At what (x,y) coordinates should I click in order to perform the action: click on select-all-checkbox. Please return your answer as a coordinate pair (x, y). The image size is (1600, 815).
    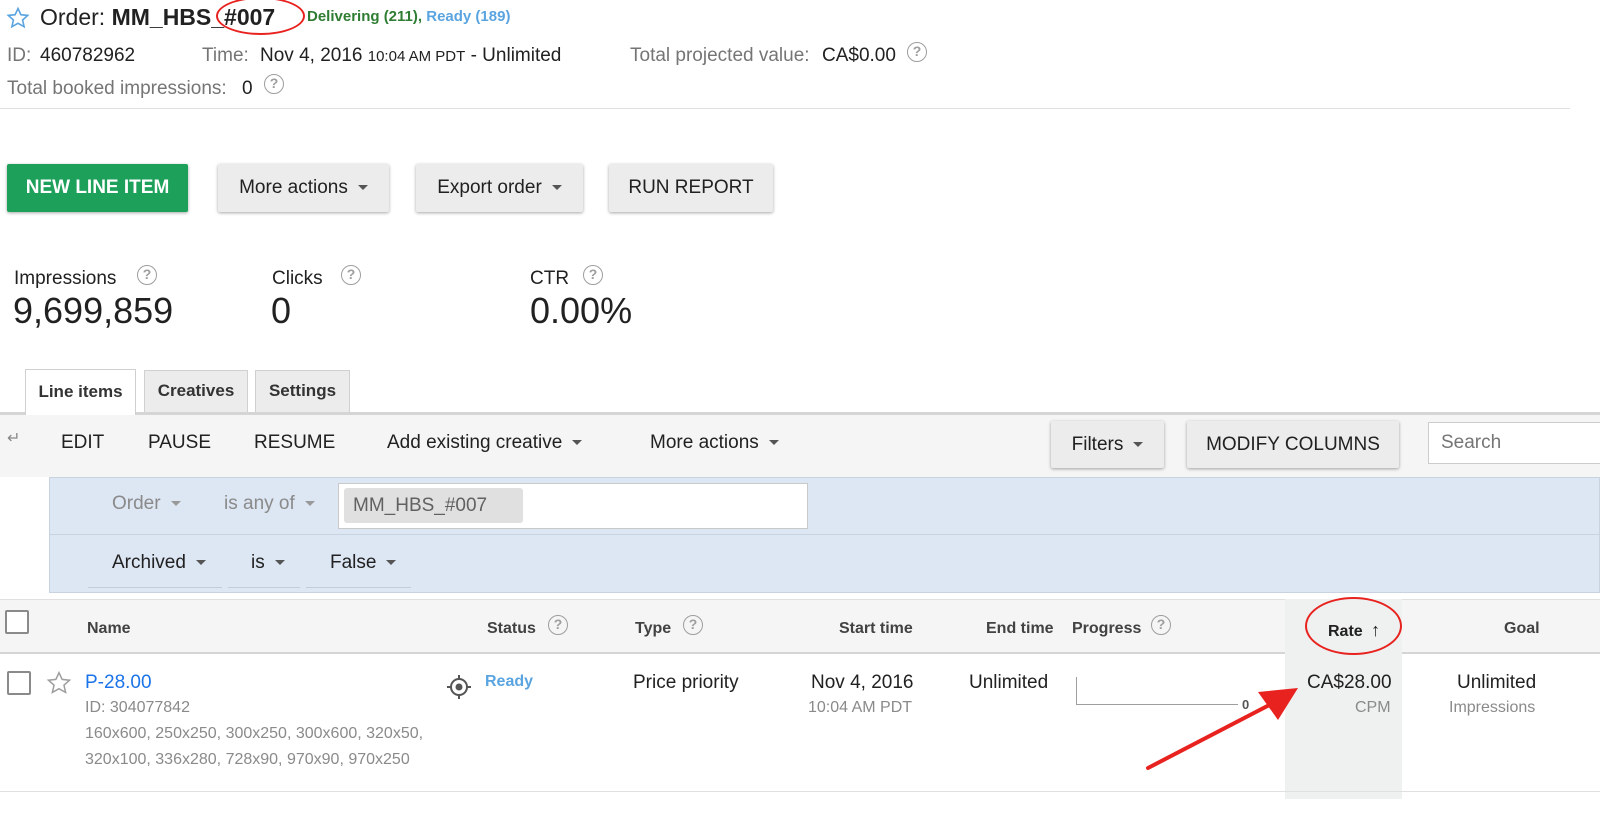
    Looking at the image, I should click on (17, 622).